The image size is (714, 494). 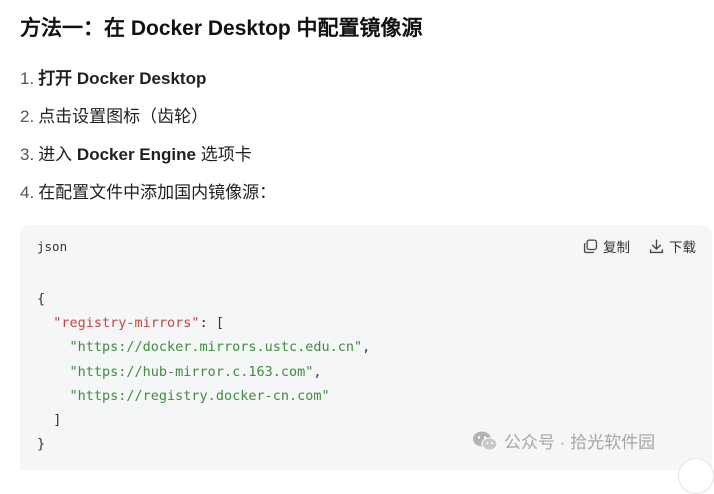 I want to click on list-item: 3. 进入 Docker Engine 选项卡, so click(x=148, y=159).